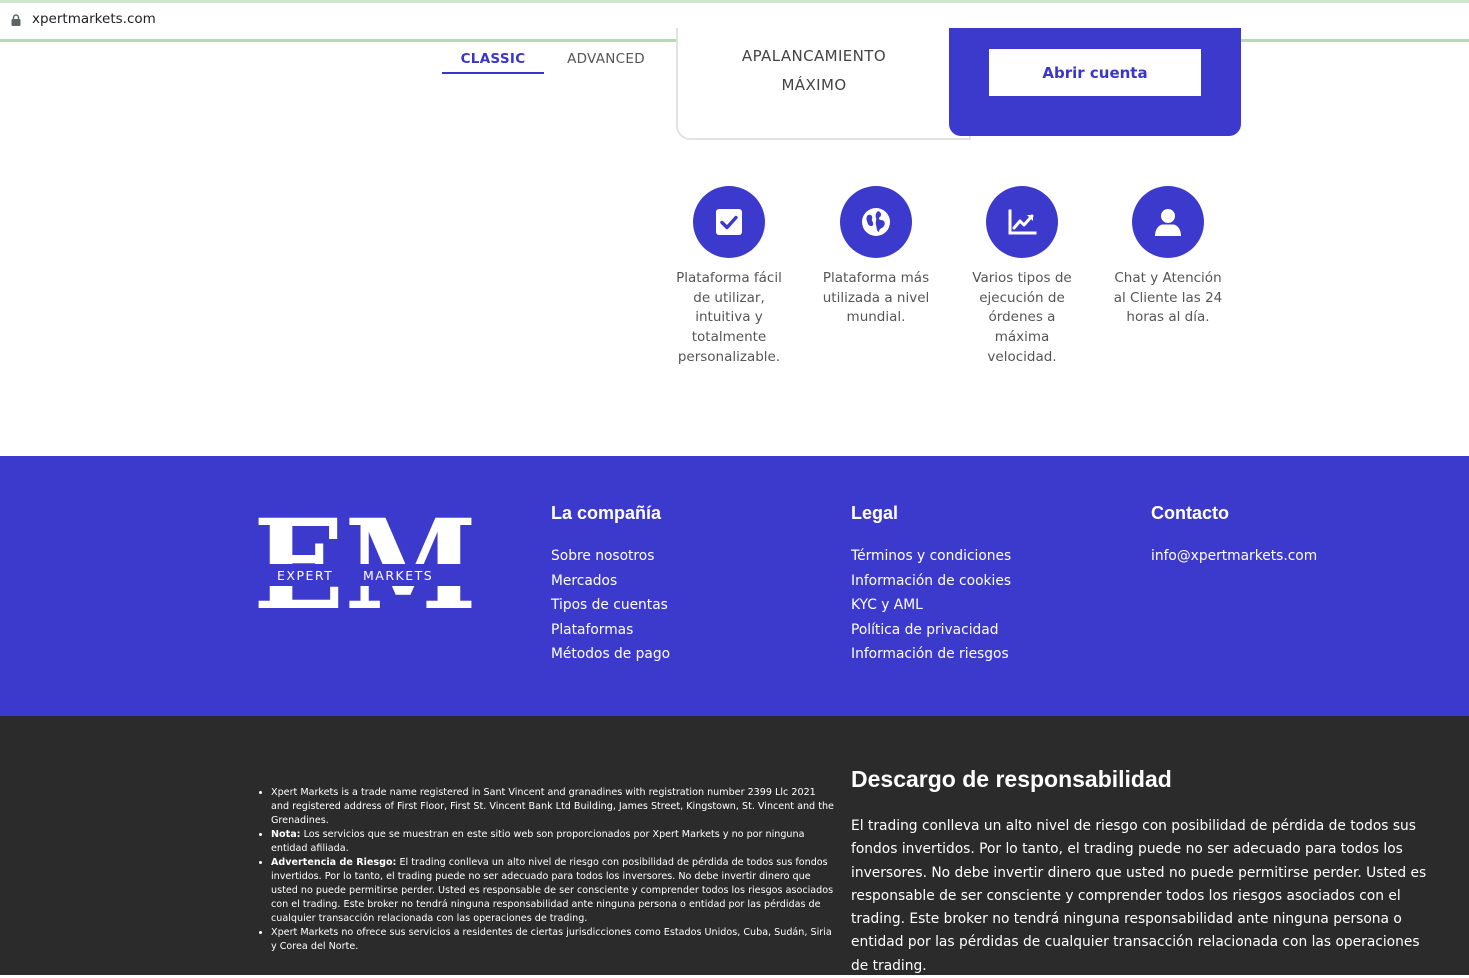 This screenshot has height=978, width=1469. I want to click on user-icon, so click(1168, 222).